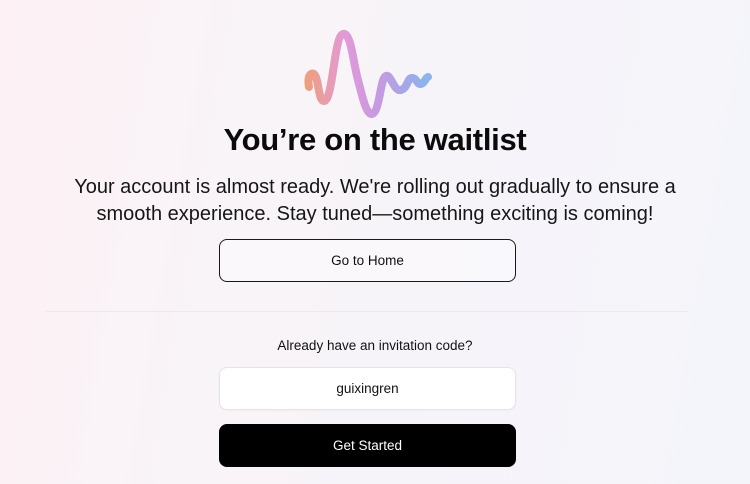  What do you see at coordinates (367, 445) in the screenshot?
I see `get-started-button: Get Started` at bounding box center [367, 445].